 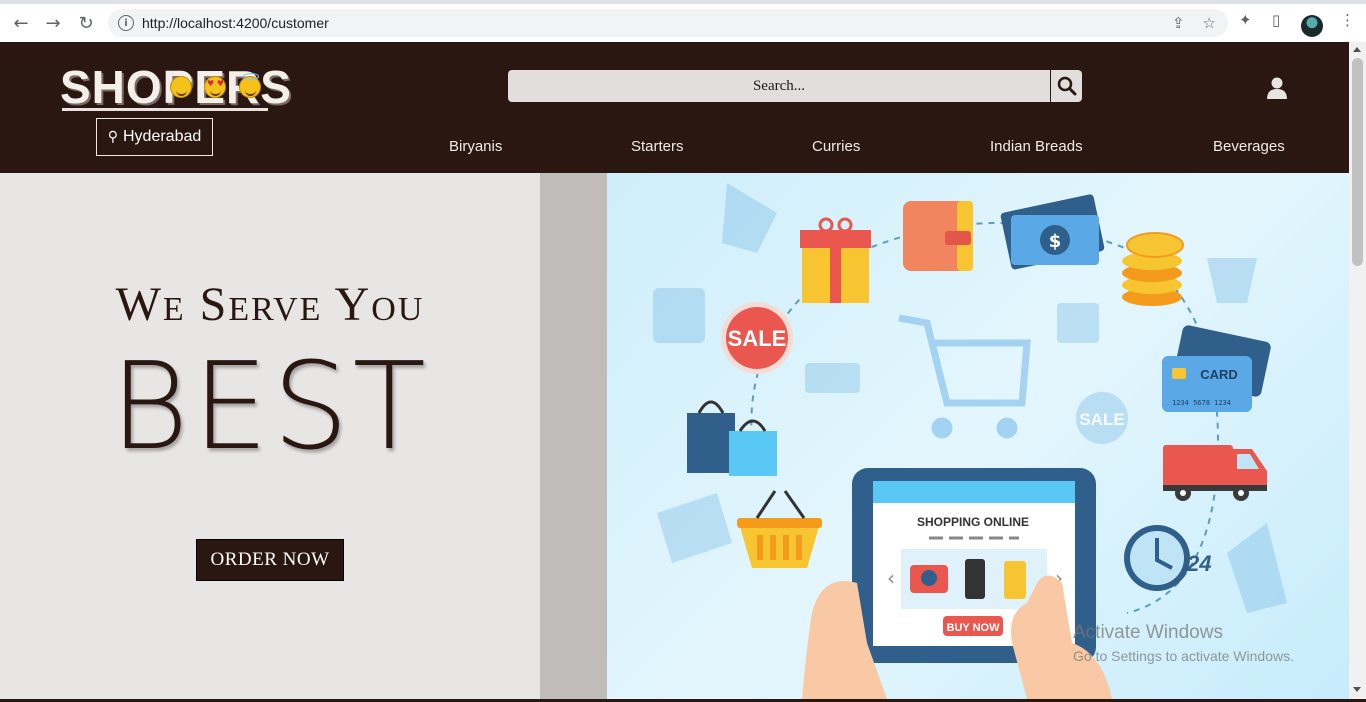 I want to click on card-label: CARD, so click(x=1219, y=374).